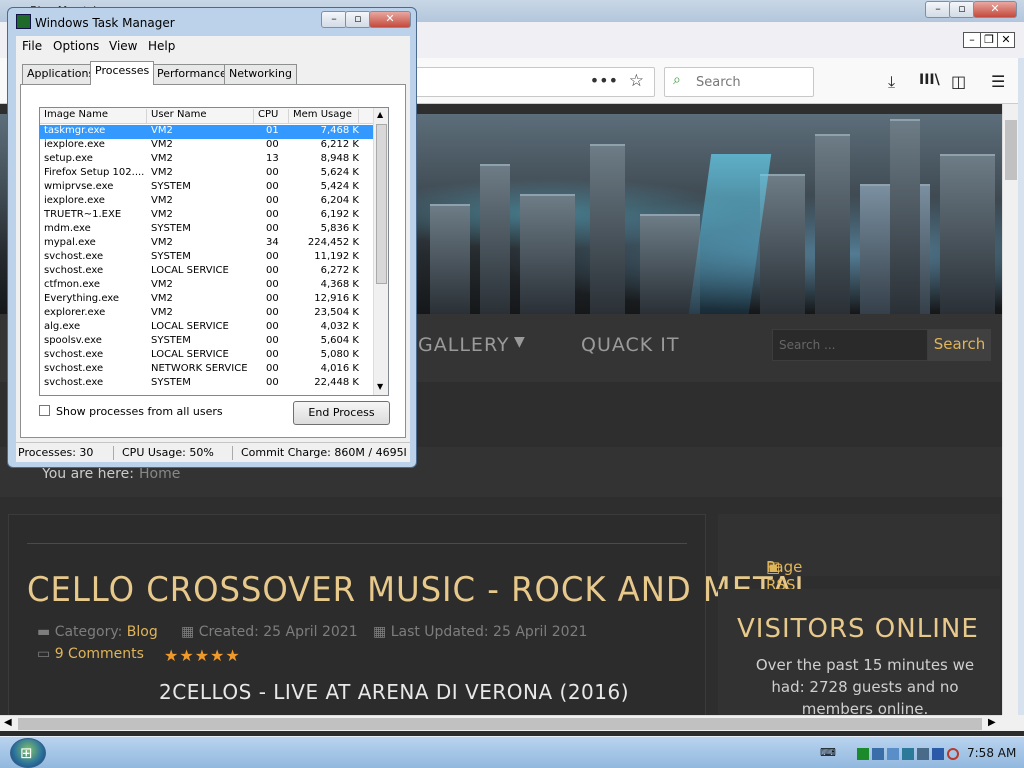 The image size is (1024, 768). What do you see at coordinates (70, 242) in the screenshot?
I see `process-name: mypal.exe` at bounding box center [70, 242].